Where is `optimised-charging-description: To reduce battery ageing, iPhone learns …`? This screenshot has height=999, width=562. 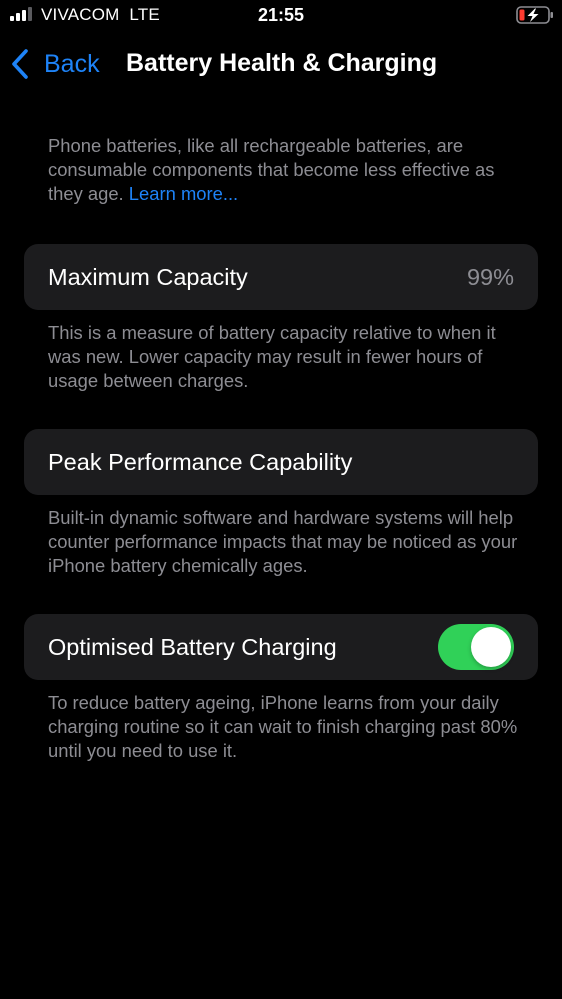
optimised-charging-description: To reduce battery ageing, iPhone learns … is located at coordinates (283, 726).